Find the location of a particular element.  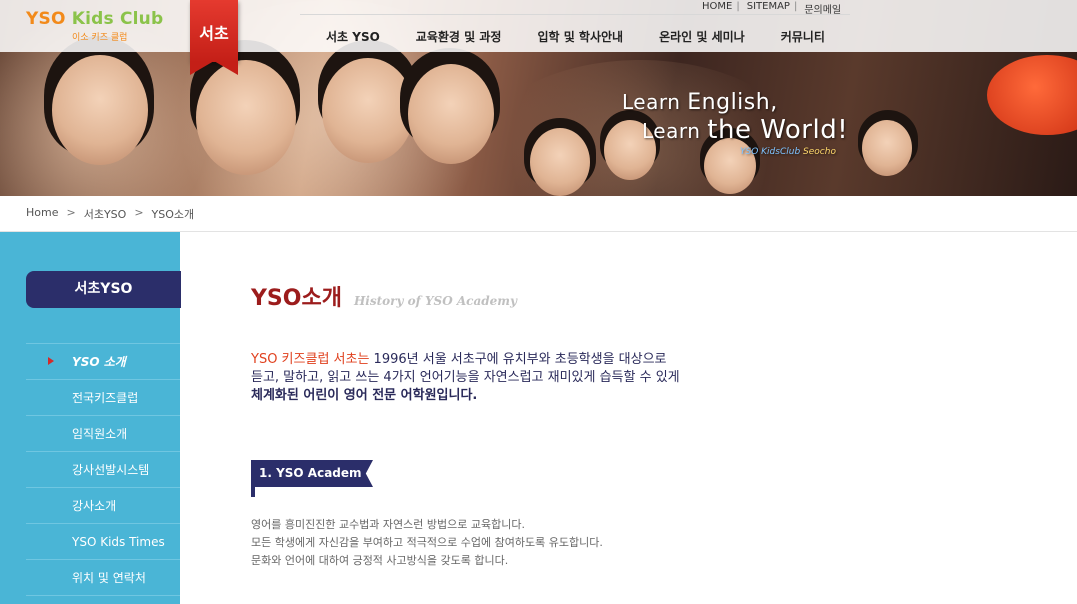

nav-community: 커뮤니티 is located at coordinates (803, 36).